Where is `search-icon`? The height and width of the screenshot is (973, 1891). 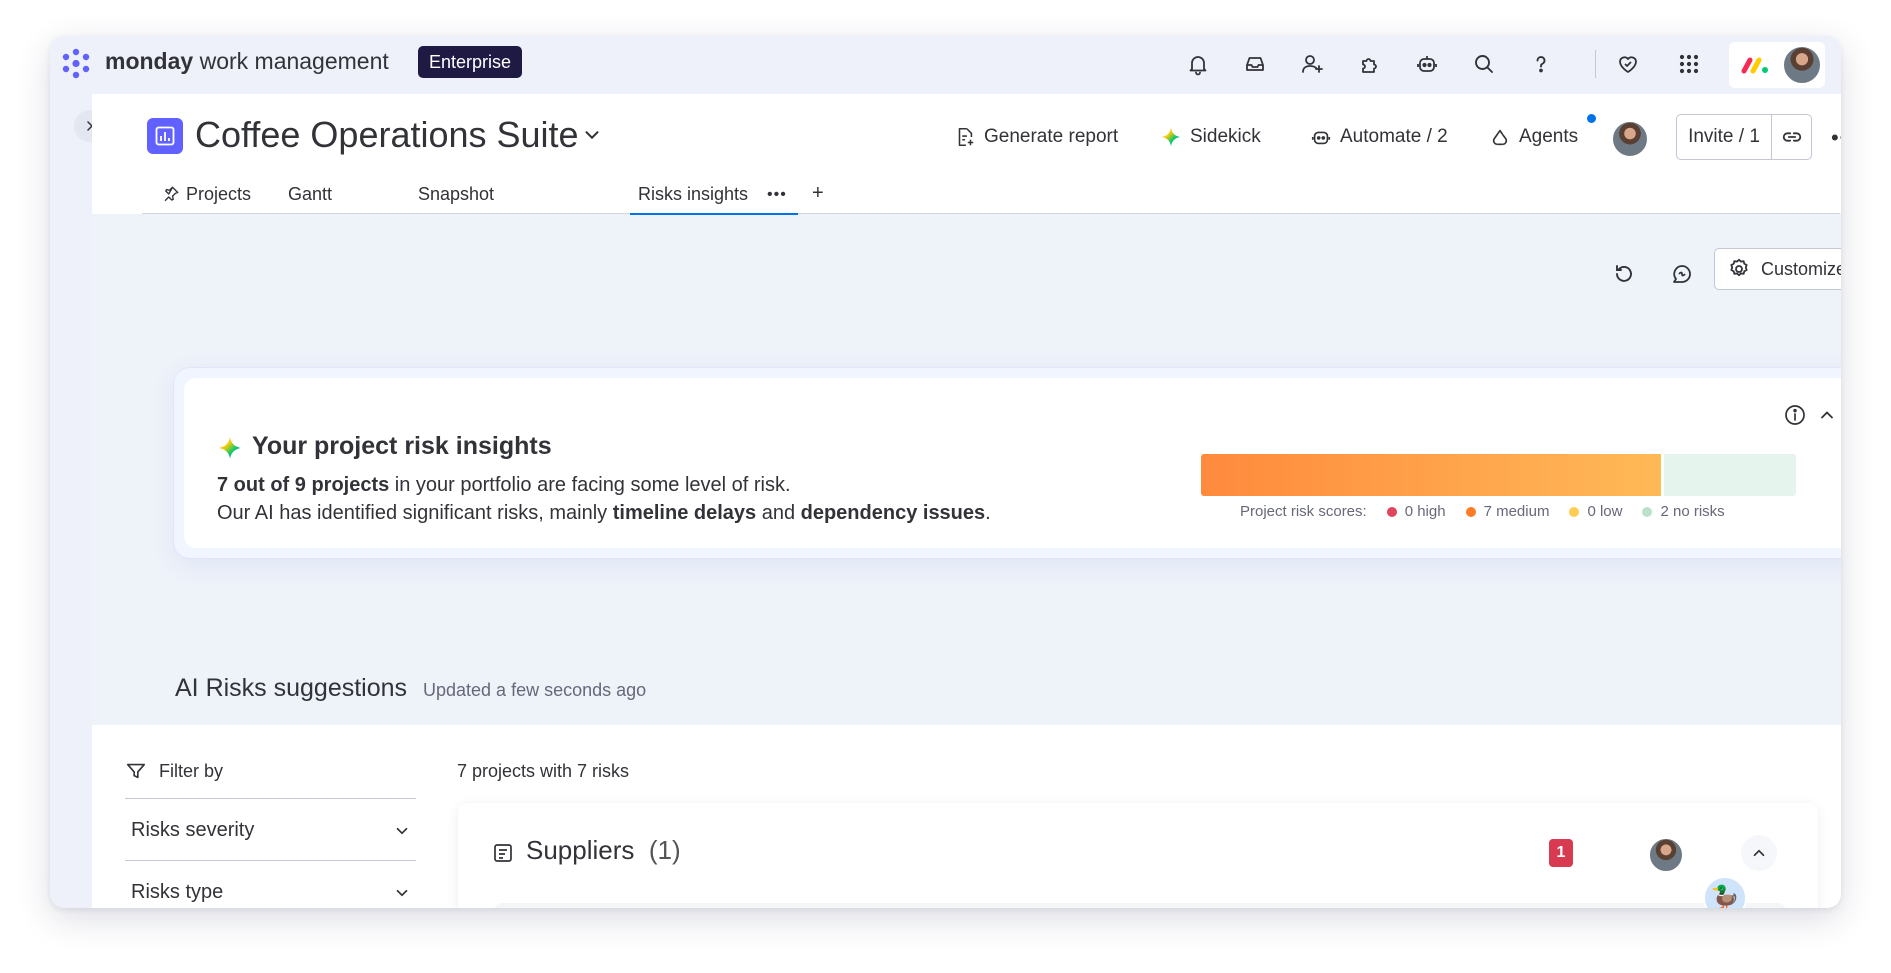 search-icon is located at coordinates (1484, 64).